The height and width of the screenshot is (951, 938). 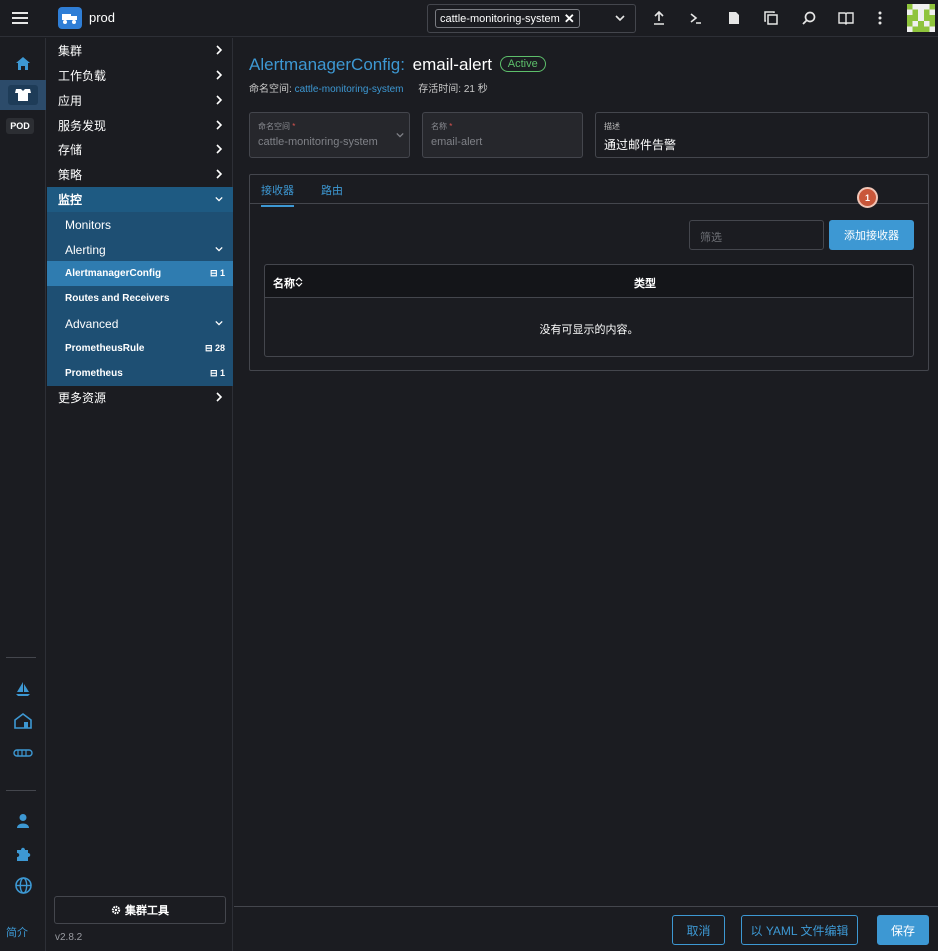 What do you see at coordinates (23, 63) in the screenshot?
I see `home-icon` at bounding box center [23, 63].